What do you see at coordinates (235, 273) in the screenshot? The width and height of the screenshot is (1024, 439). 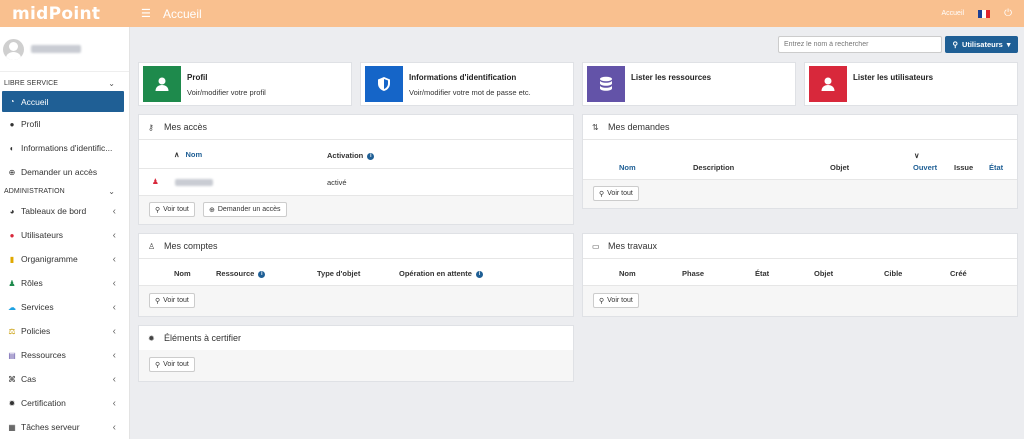 I see `column-label: Ressource` at bounding box center [235, 273].